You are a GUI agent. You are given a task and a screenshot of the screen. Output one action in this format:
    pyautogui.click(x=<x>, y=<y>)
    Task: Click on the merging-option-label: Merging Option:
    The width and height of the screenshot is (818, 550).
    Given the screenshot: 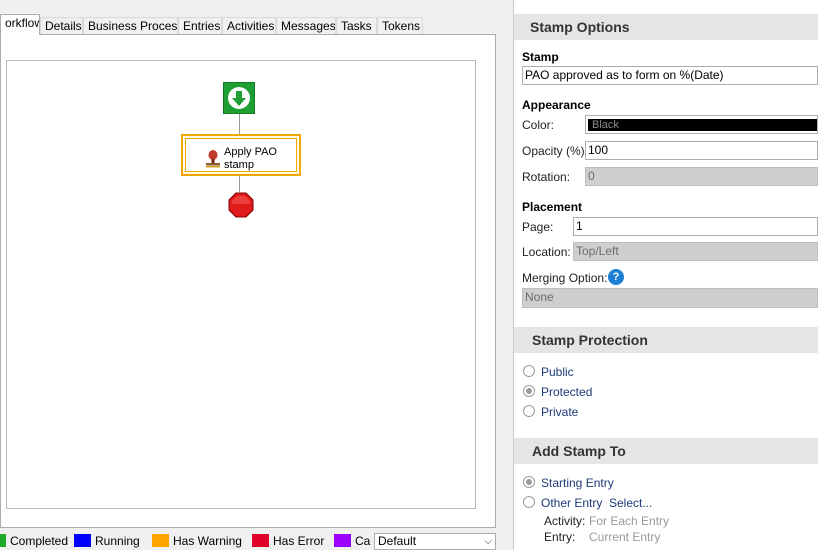 What is the action you would take?
    pyautogui.click(x=565, y=278)
    